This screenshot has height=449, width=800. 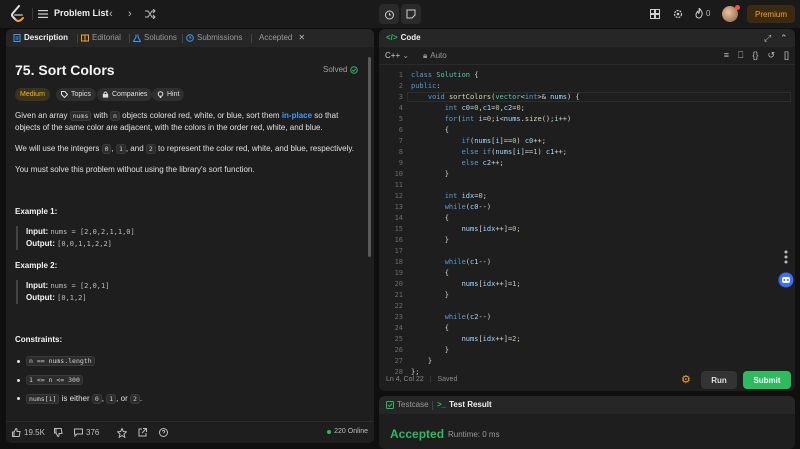 I want to click on description-footer: 19.5K 376 220 Online, so click(x=190, y=432).